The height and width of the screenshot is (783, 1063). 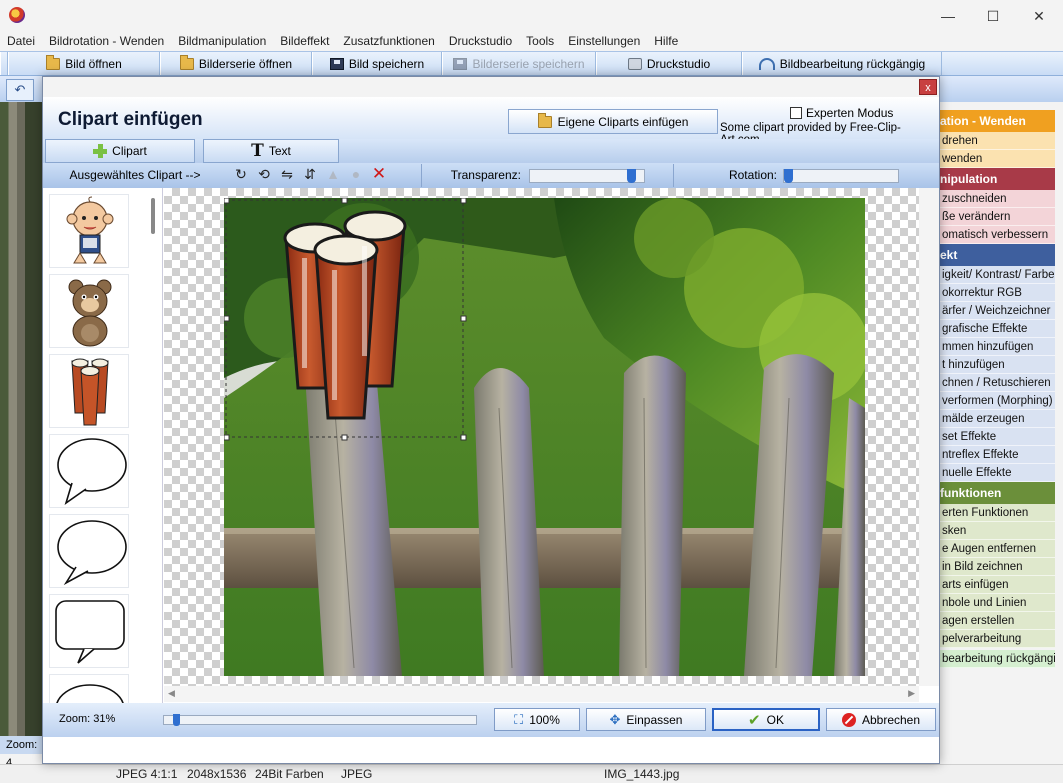 I want to click on scroll-left-icon: ◀, so click(x=171, y=693).